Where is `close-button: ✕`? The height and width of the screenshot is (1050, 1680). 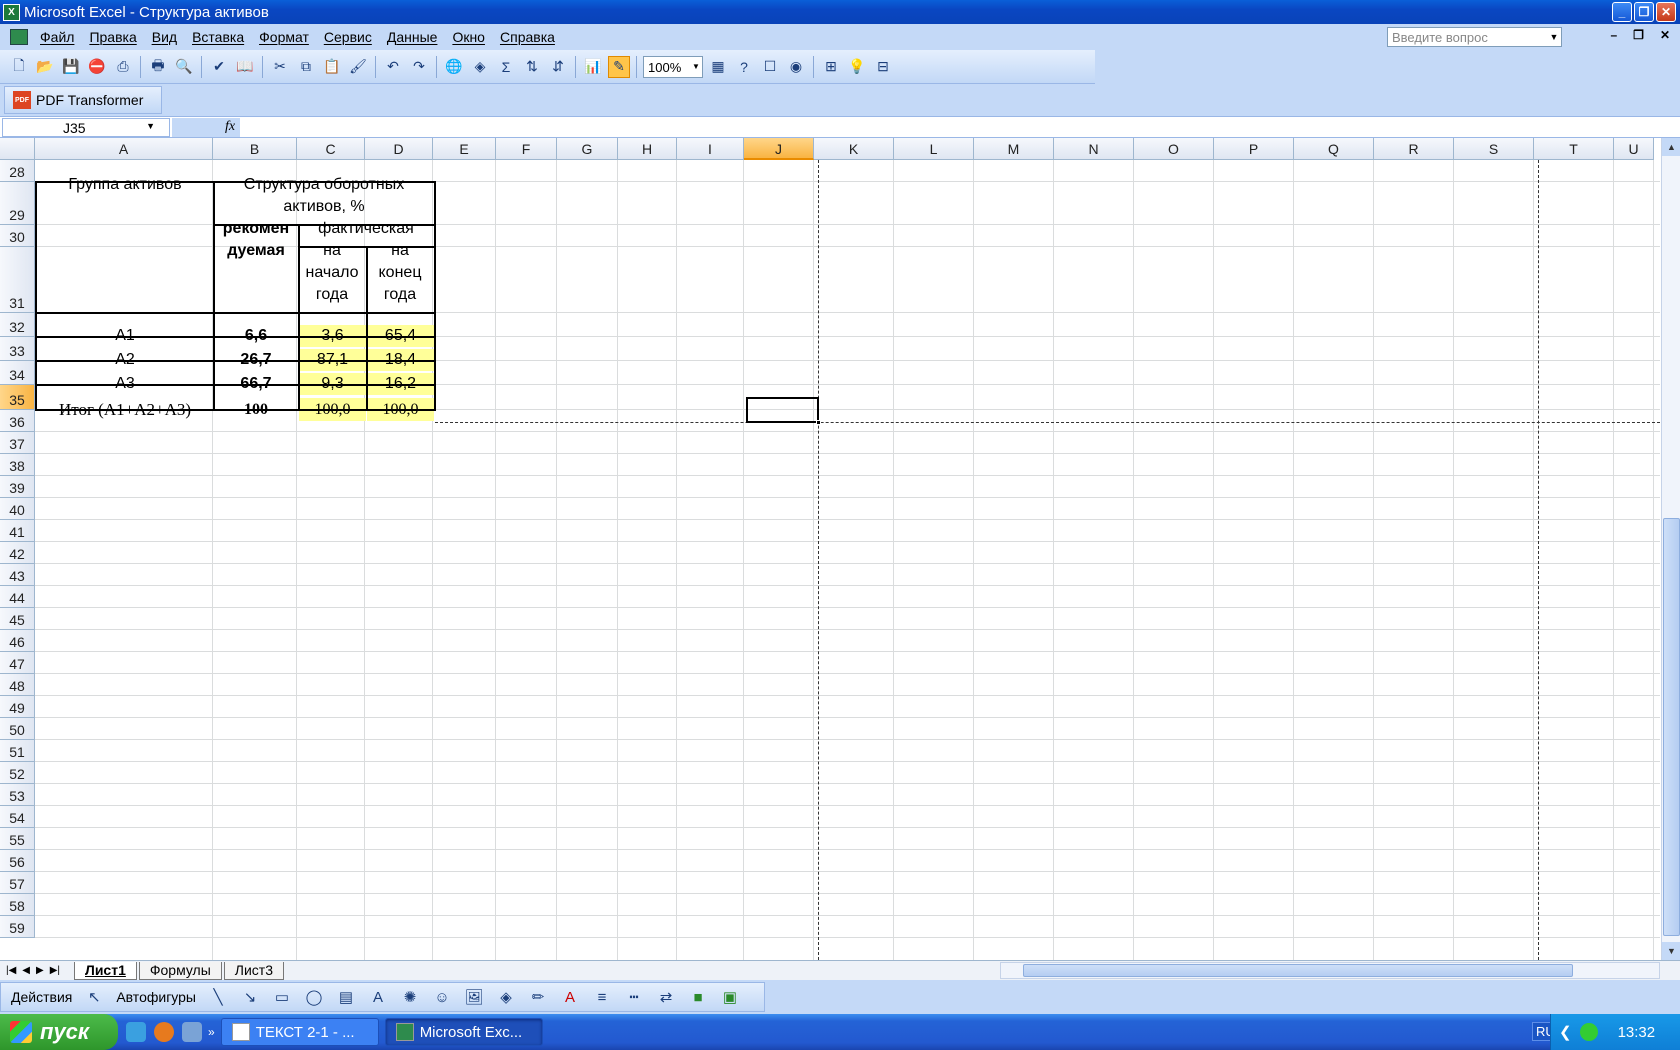 close-button: ✕ is located at coordinates (1666, 12).